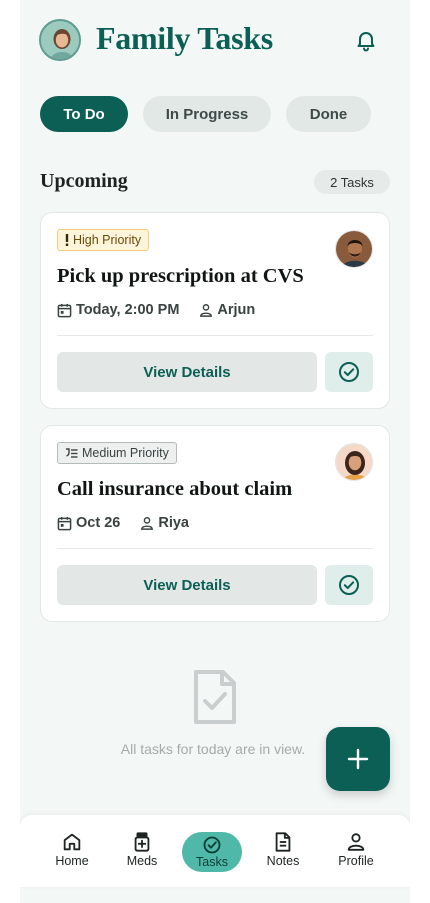  Describe the element at coordinates (67, 240) in the screenshot. I see `exclamation-icon` at that location.